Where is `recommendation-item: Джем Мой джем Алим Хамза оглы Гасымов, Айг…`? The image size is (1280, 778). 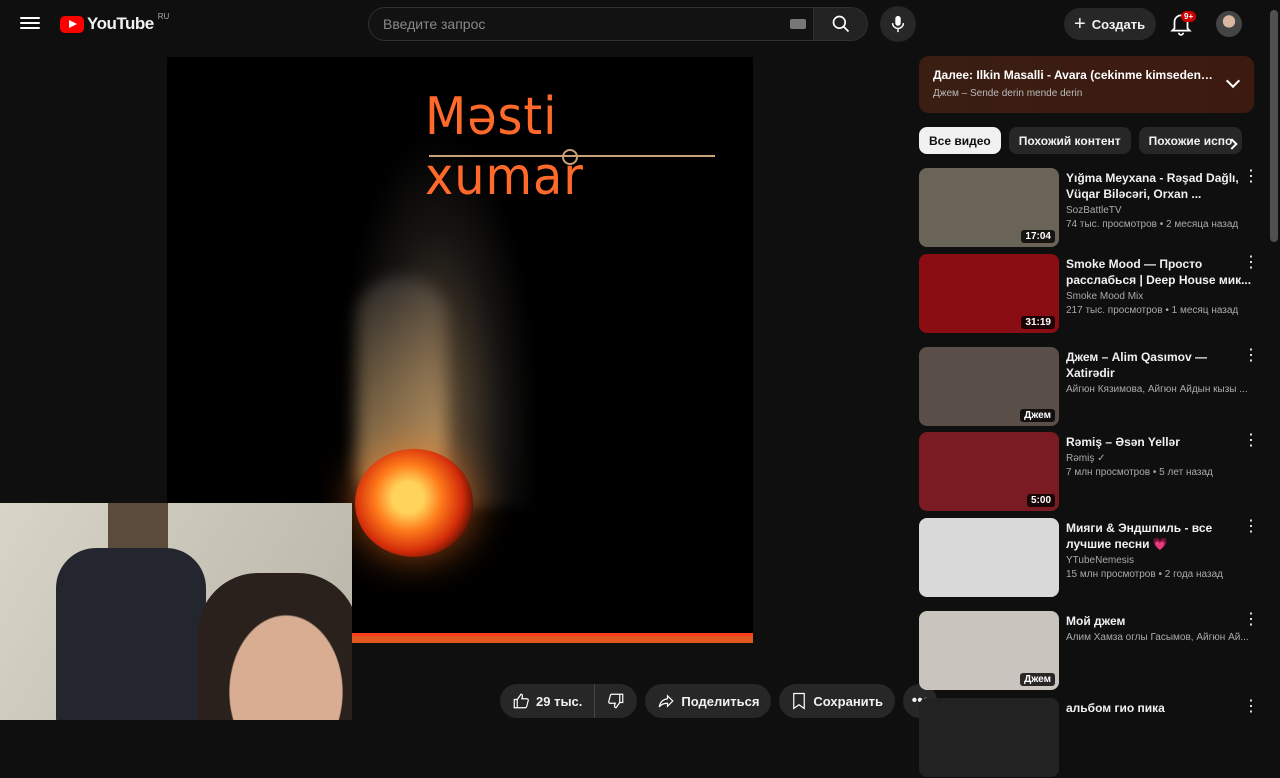 recommendation-item: Джем Мой джем Алим Хамза оглы Гасымов, Айг… is located at coordinates (1094, 651).